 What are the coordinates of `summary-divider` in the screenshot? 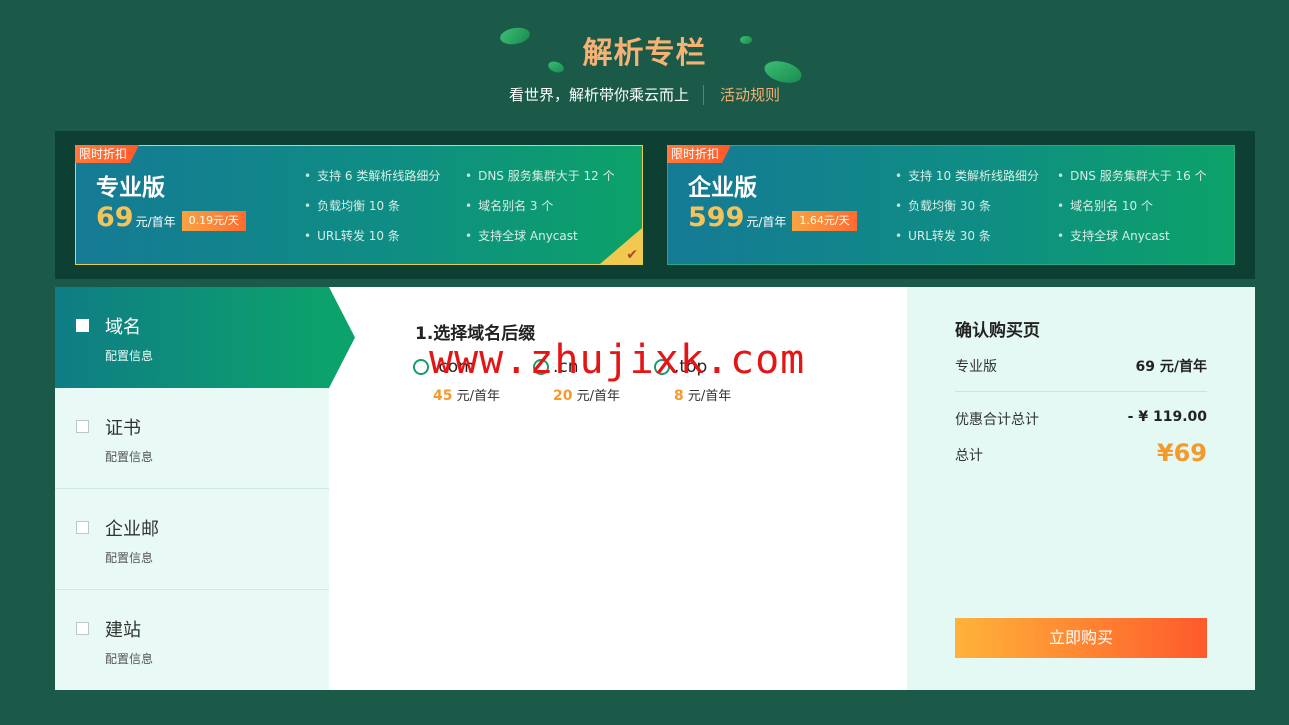 It's located at (1081, 391).